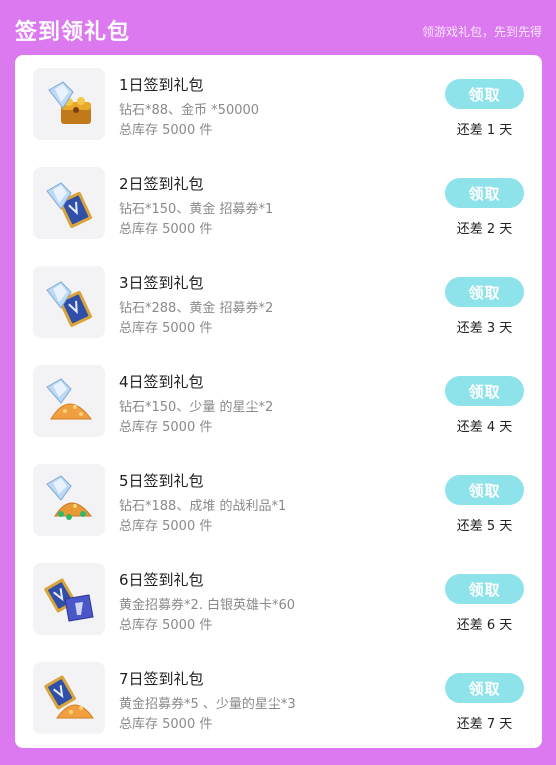 The image size is (556, 765). Describe the element at coordinates (69, 698) in the screenshot. I see `ticket-stardust-icon` at that location.